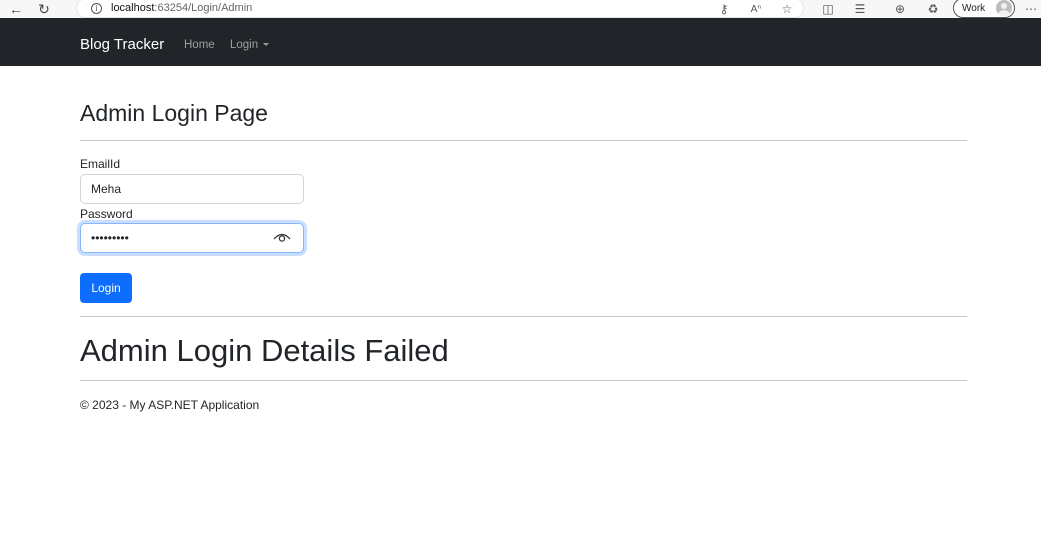 The height and width of the screenshot is (535, 1041). I want to click on footer-divider, so click(523, 380).